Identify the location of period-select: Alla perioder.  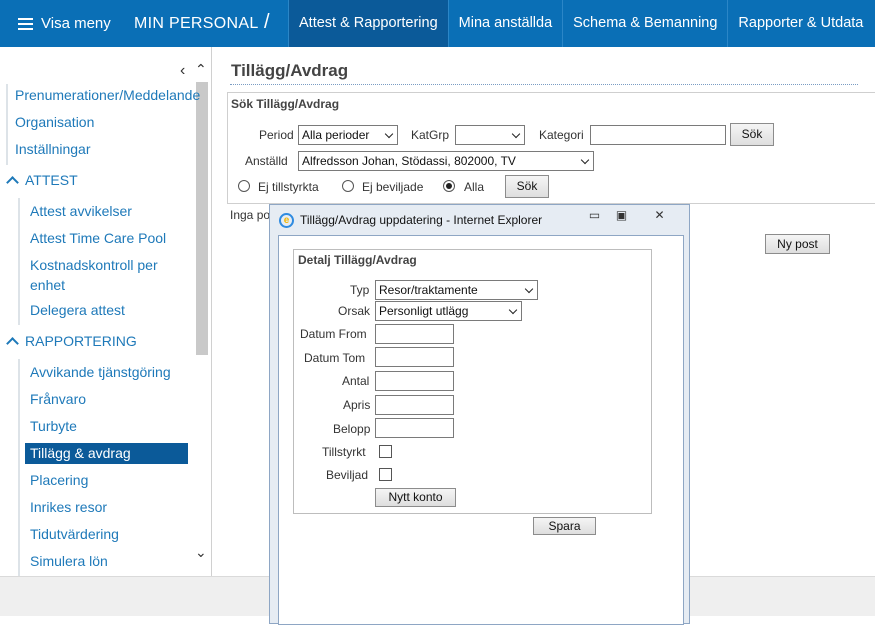
(348, 135).